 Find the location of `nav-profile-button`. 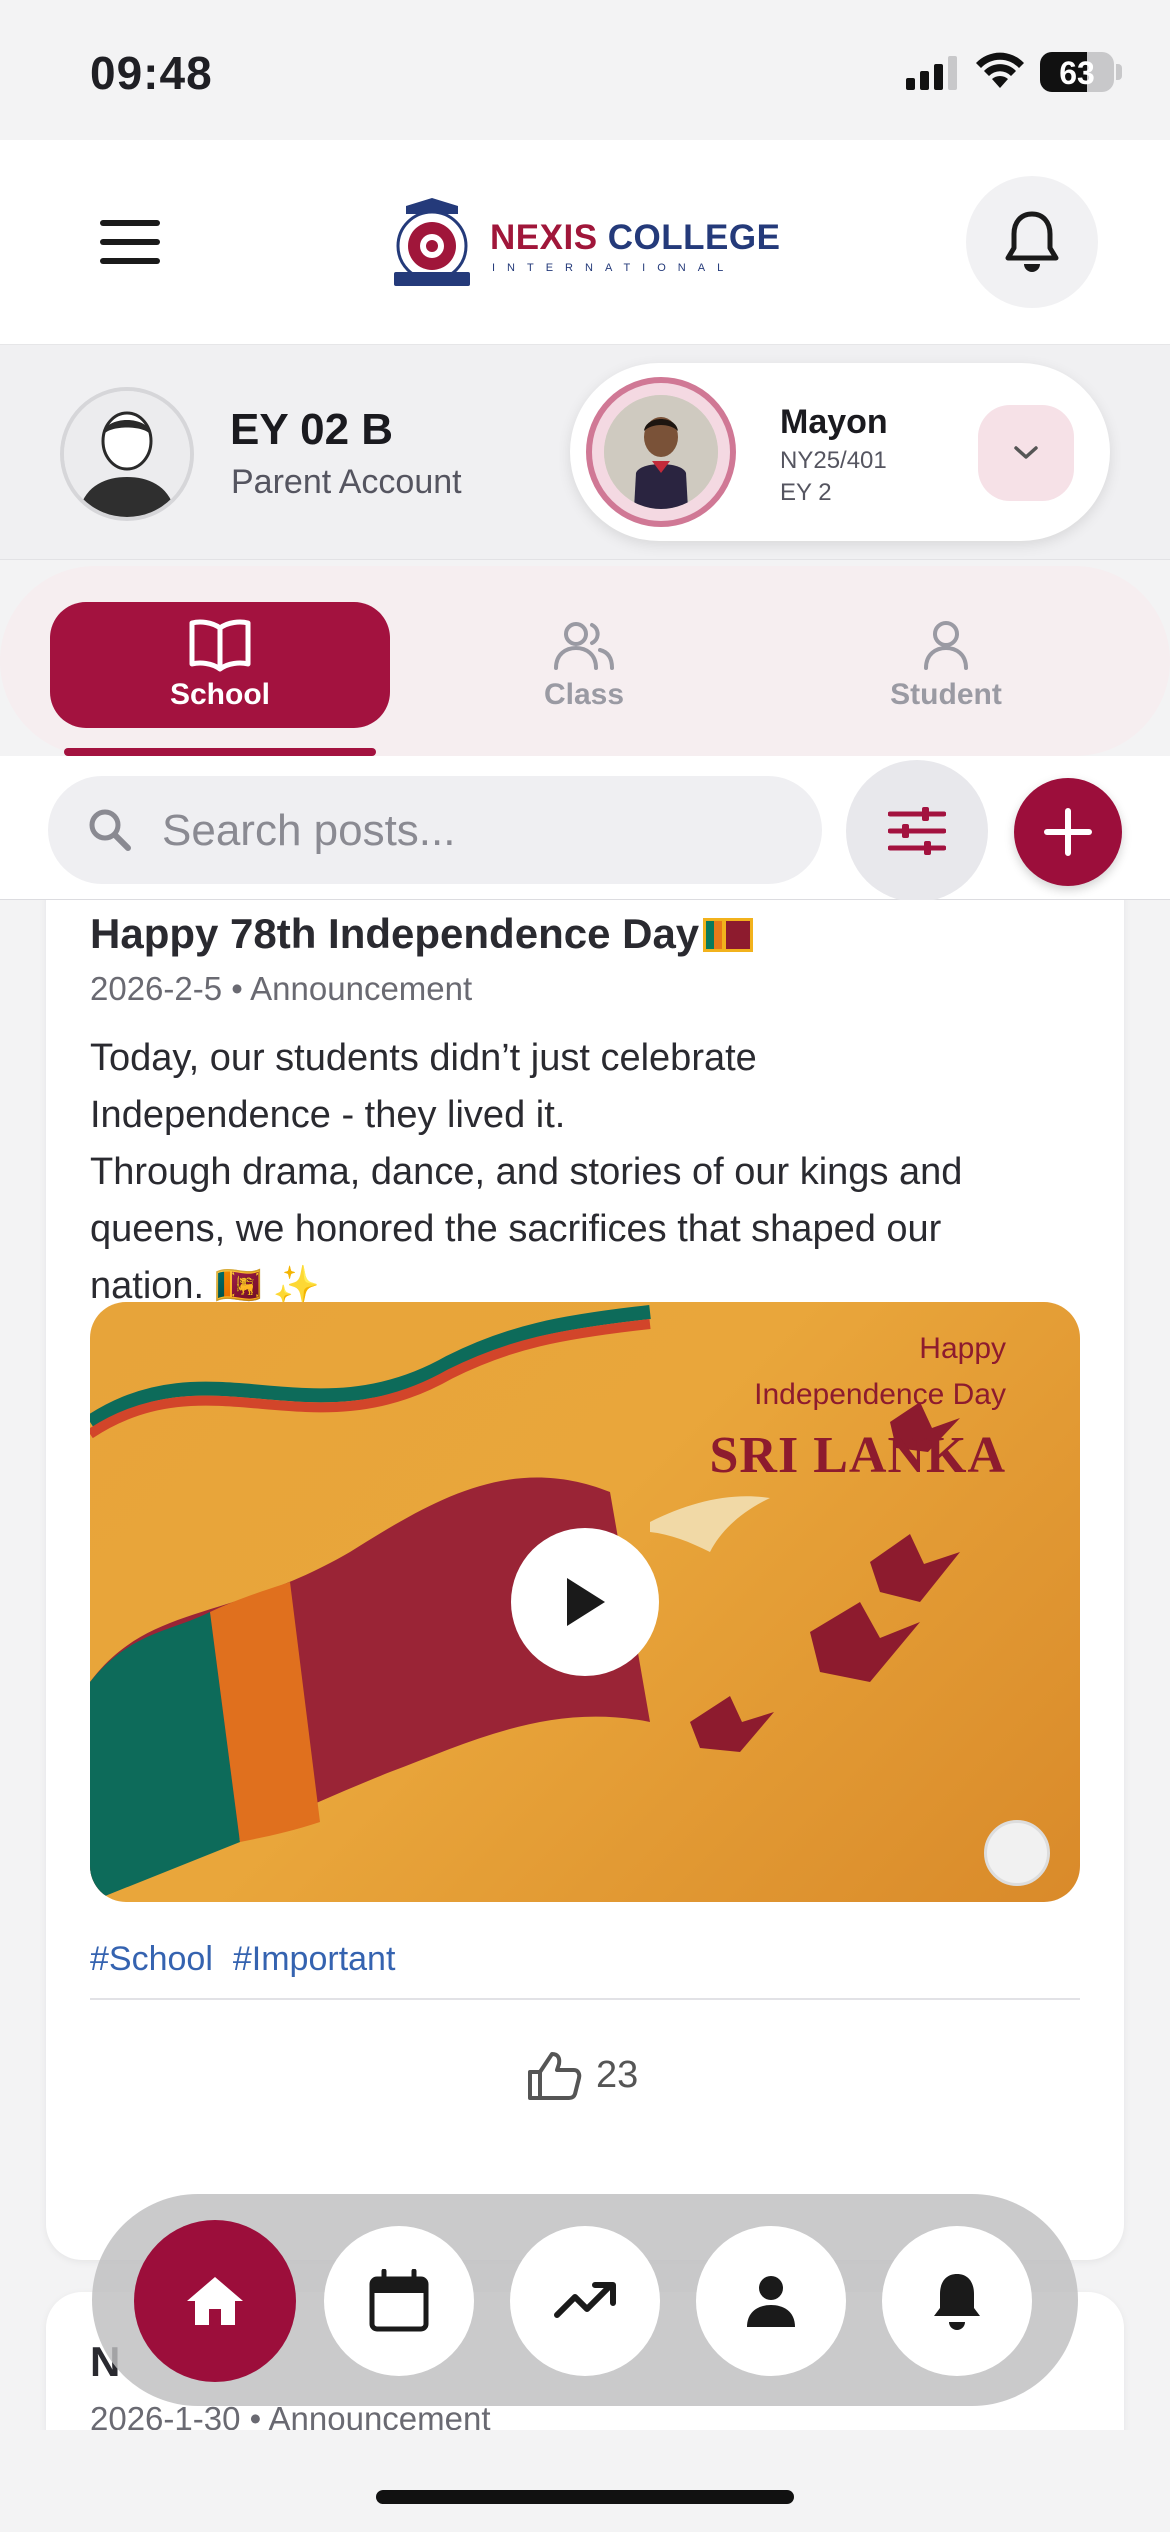

nav-profile-button is located at coordinates (771, 2301).